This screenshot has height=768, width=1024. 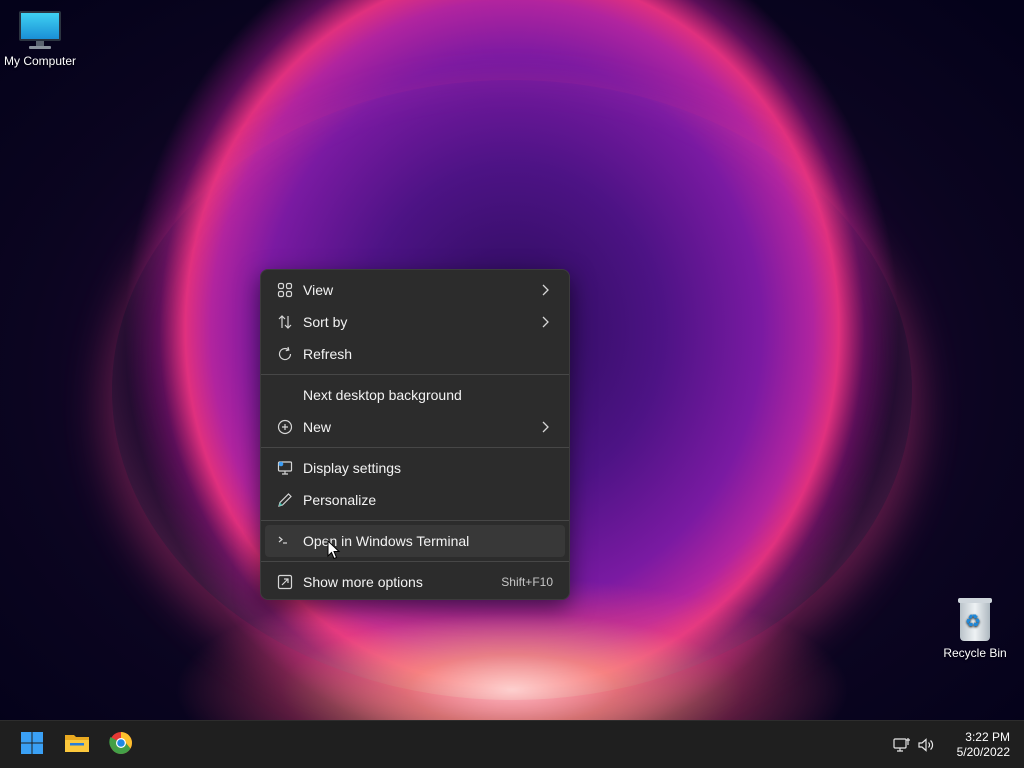 I want to click on start-button, so click(x=32, y=745).